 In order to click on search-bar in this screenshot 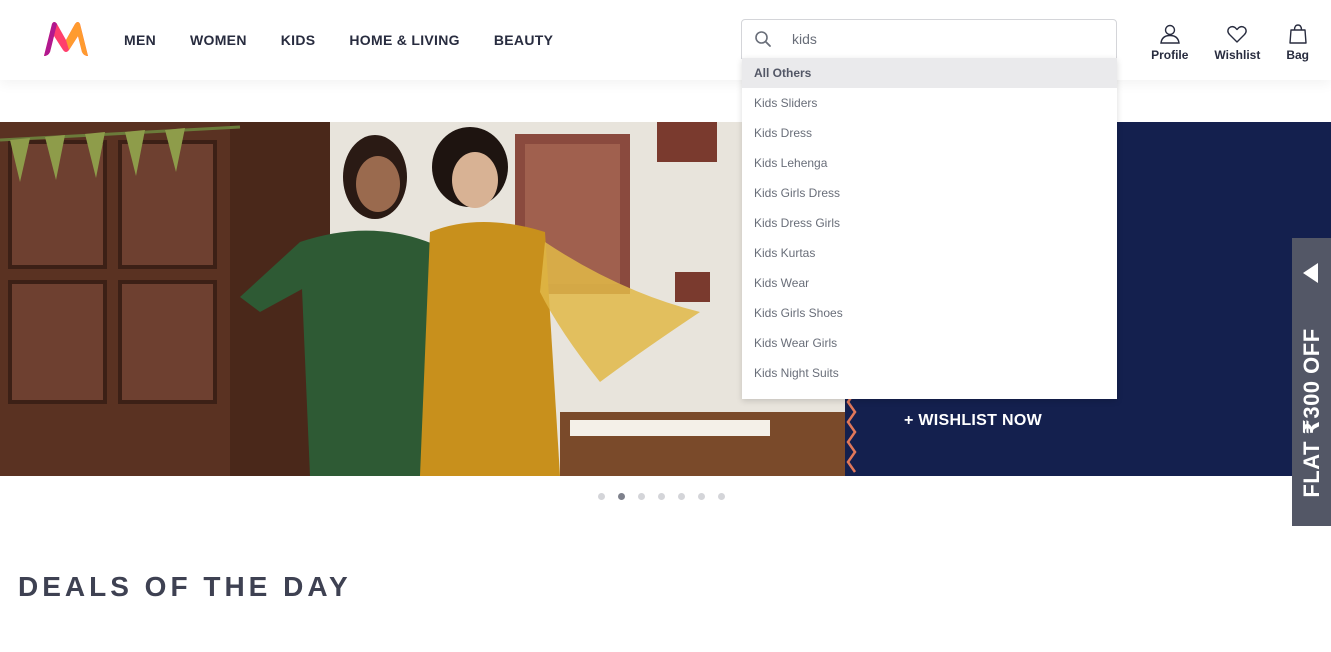, I will do `click(929, 39)`.